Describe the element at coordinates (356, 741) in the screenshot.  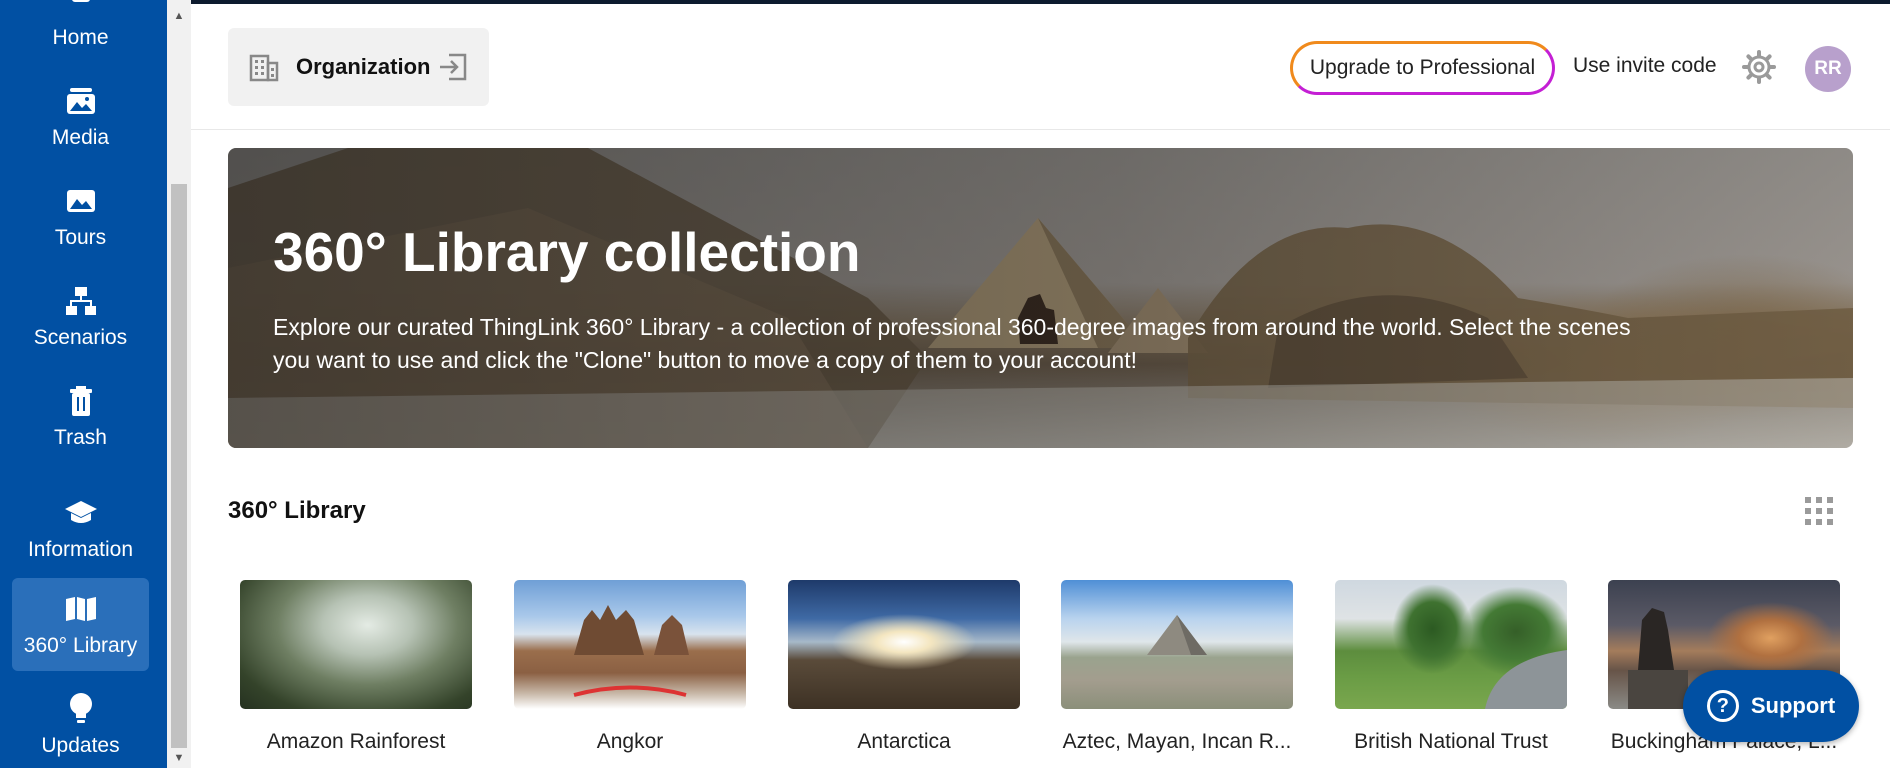
I see `library-card-label: Amazon Rainforest` at that location.